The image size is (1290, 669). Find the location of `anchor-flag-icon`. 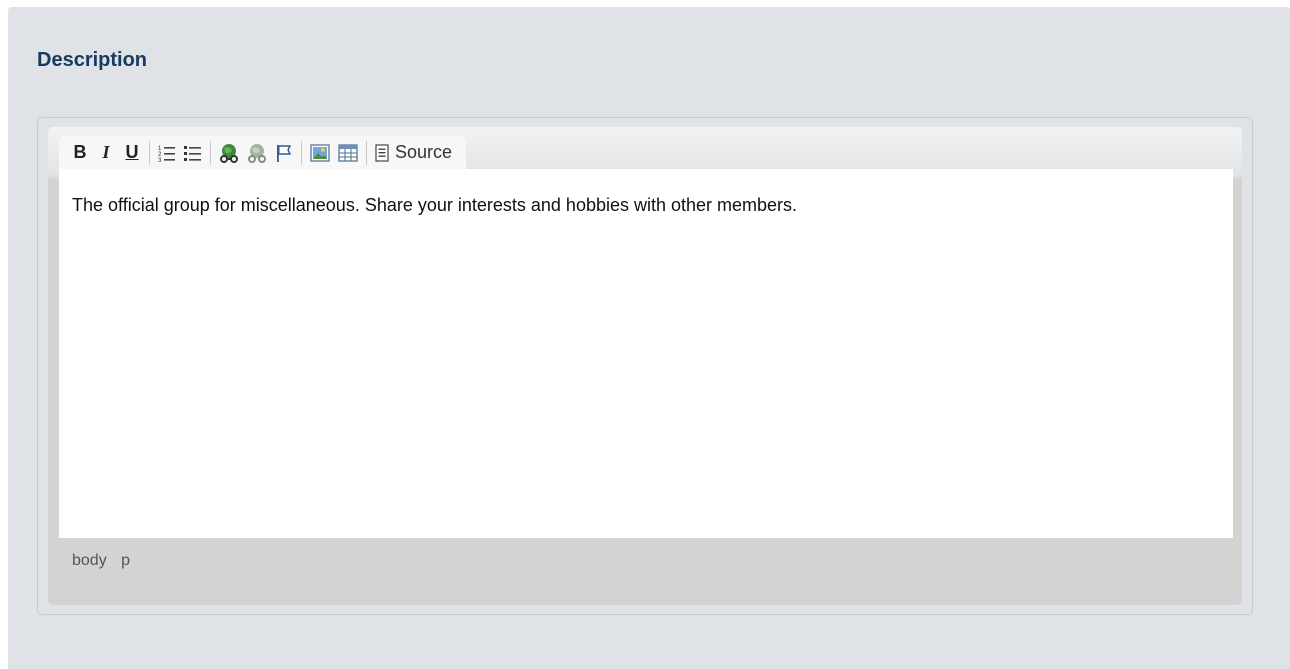

anchor-flag-icon is located at coordinates (284, 153).